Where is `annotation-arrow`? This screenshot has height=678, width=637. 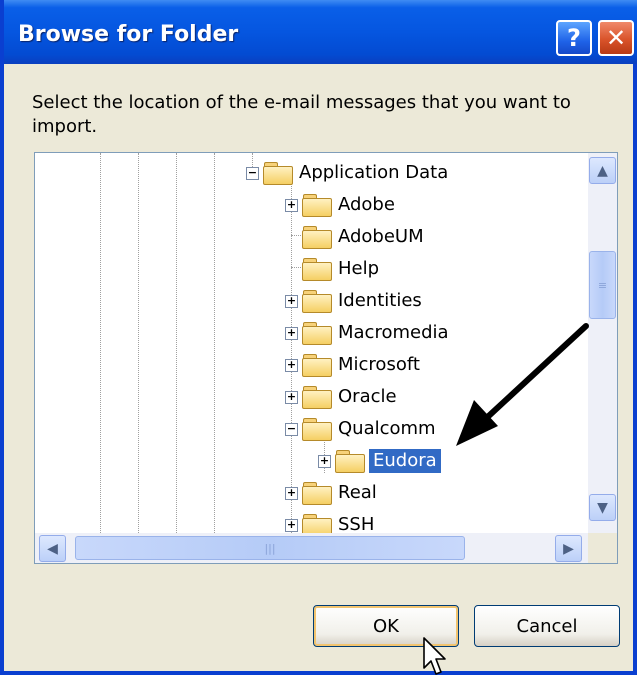
annotation-arrow is located at coordinates (522, 384).